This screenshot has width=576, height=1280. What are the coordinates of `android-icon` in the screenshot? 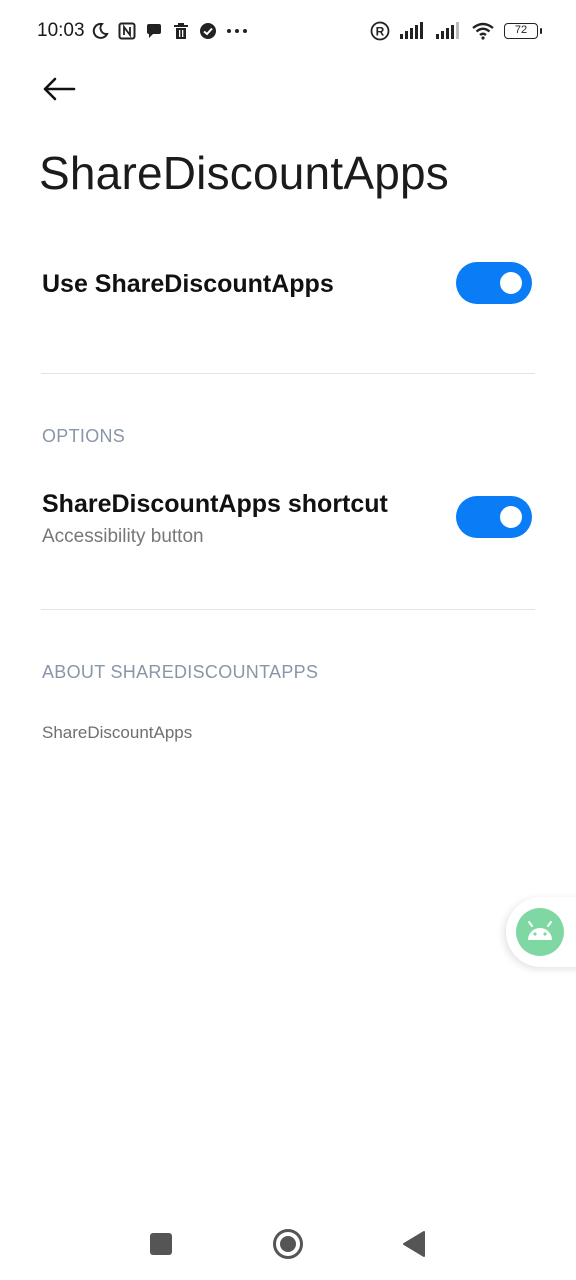 It's located at (540, 932).